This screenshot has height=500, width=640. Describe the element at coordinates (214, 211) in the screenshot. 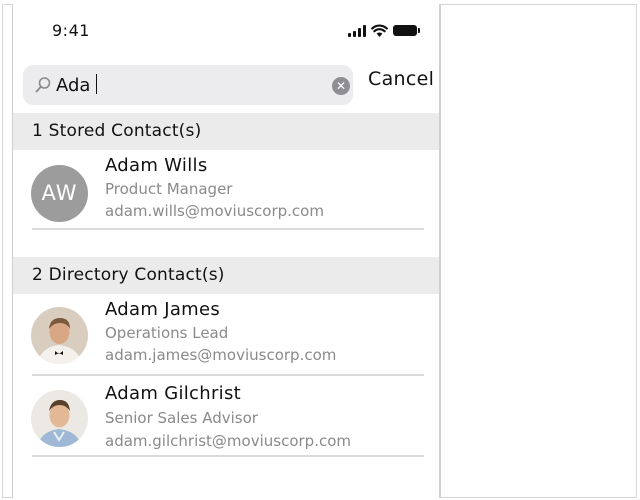

I see `contact-email: adam.wills@moviuscorp.com` at that location.